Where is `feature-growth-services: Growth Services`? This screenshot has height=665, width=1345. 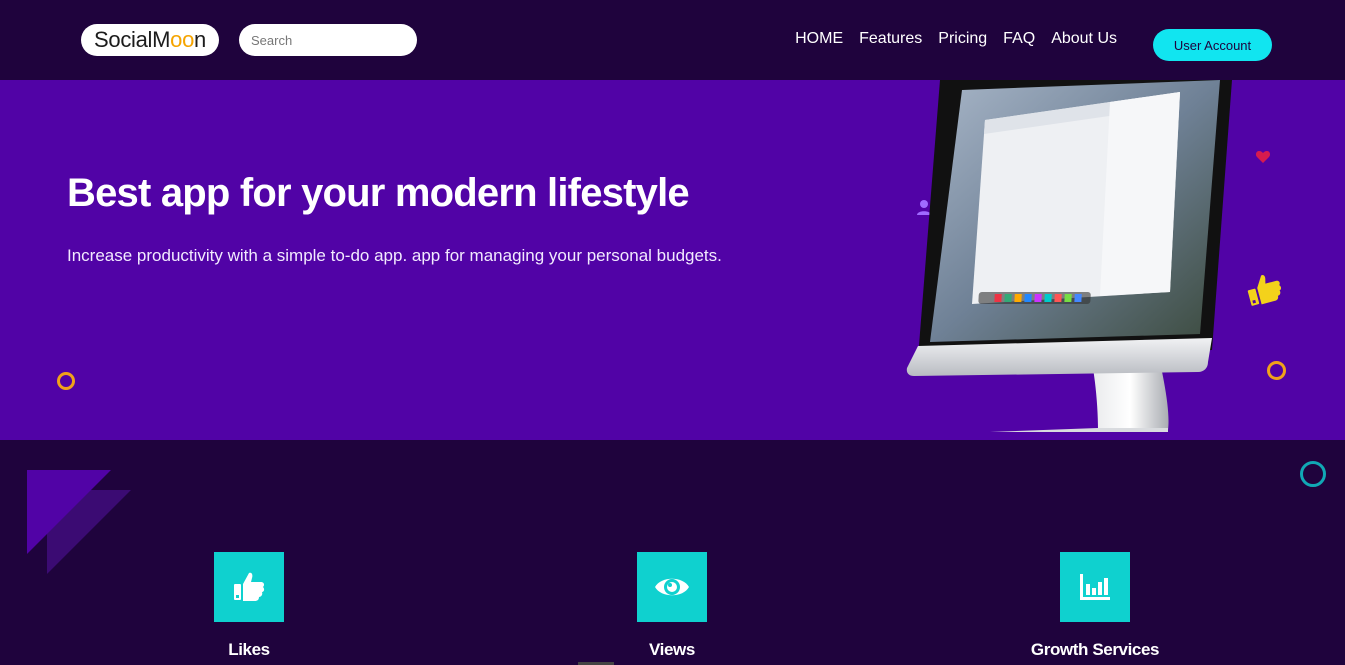
feature-growth-services: Growth Services is located at coordinates (1095, 606).